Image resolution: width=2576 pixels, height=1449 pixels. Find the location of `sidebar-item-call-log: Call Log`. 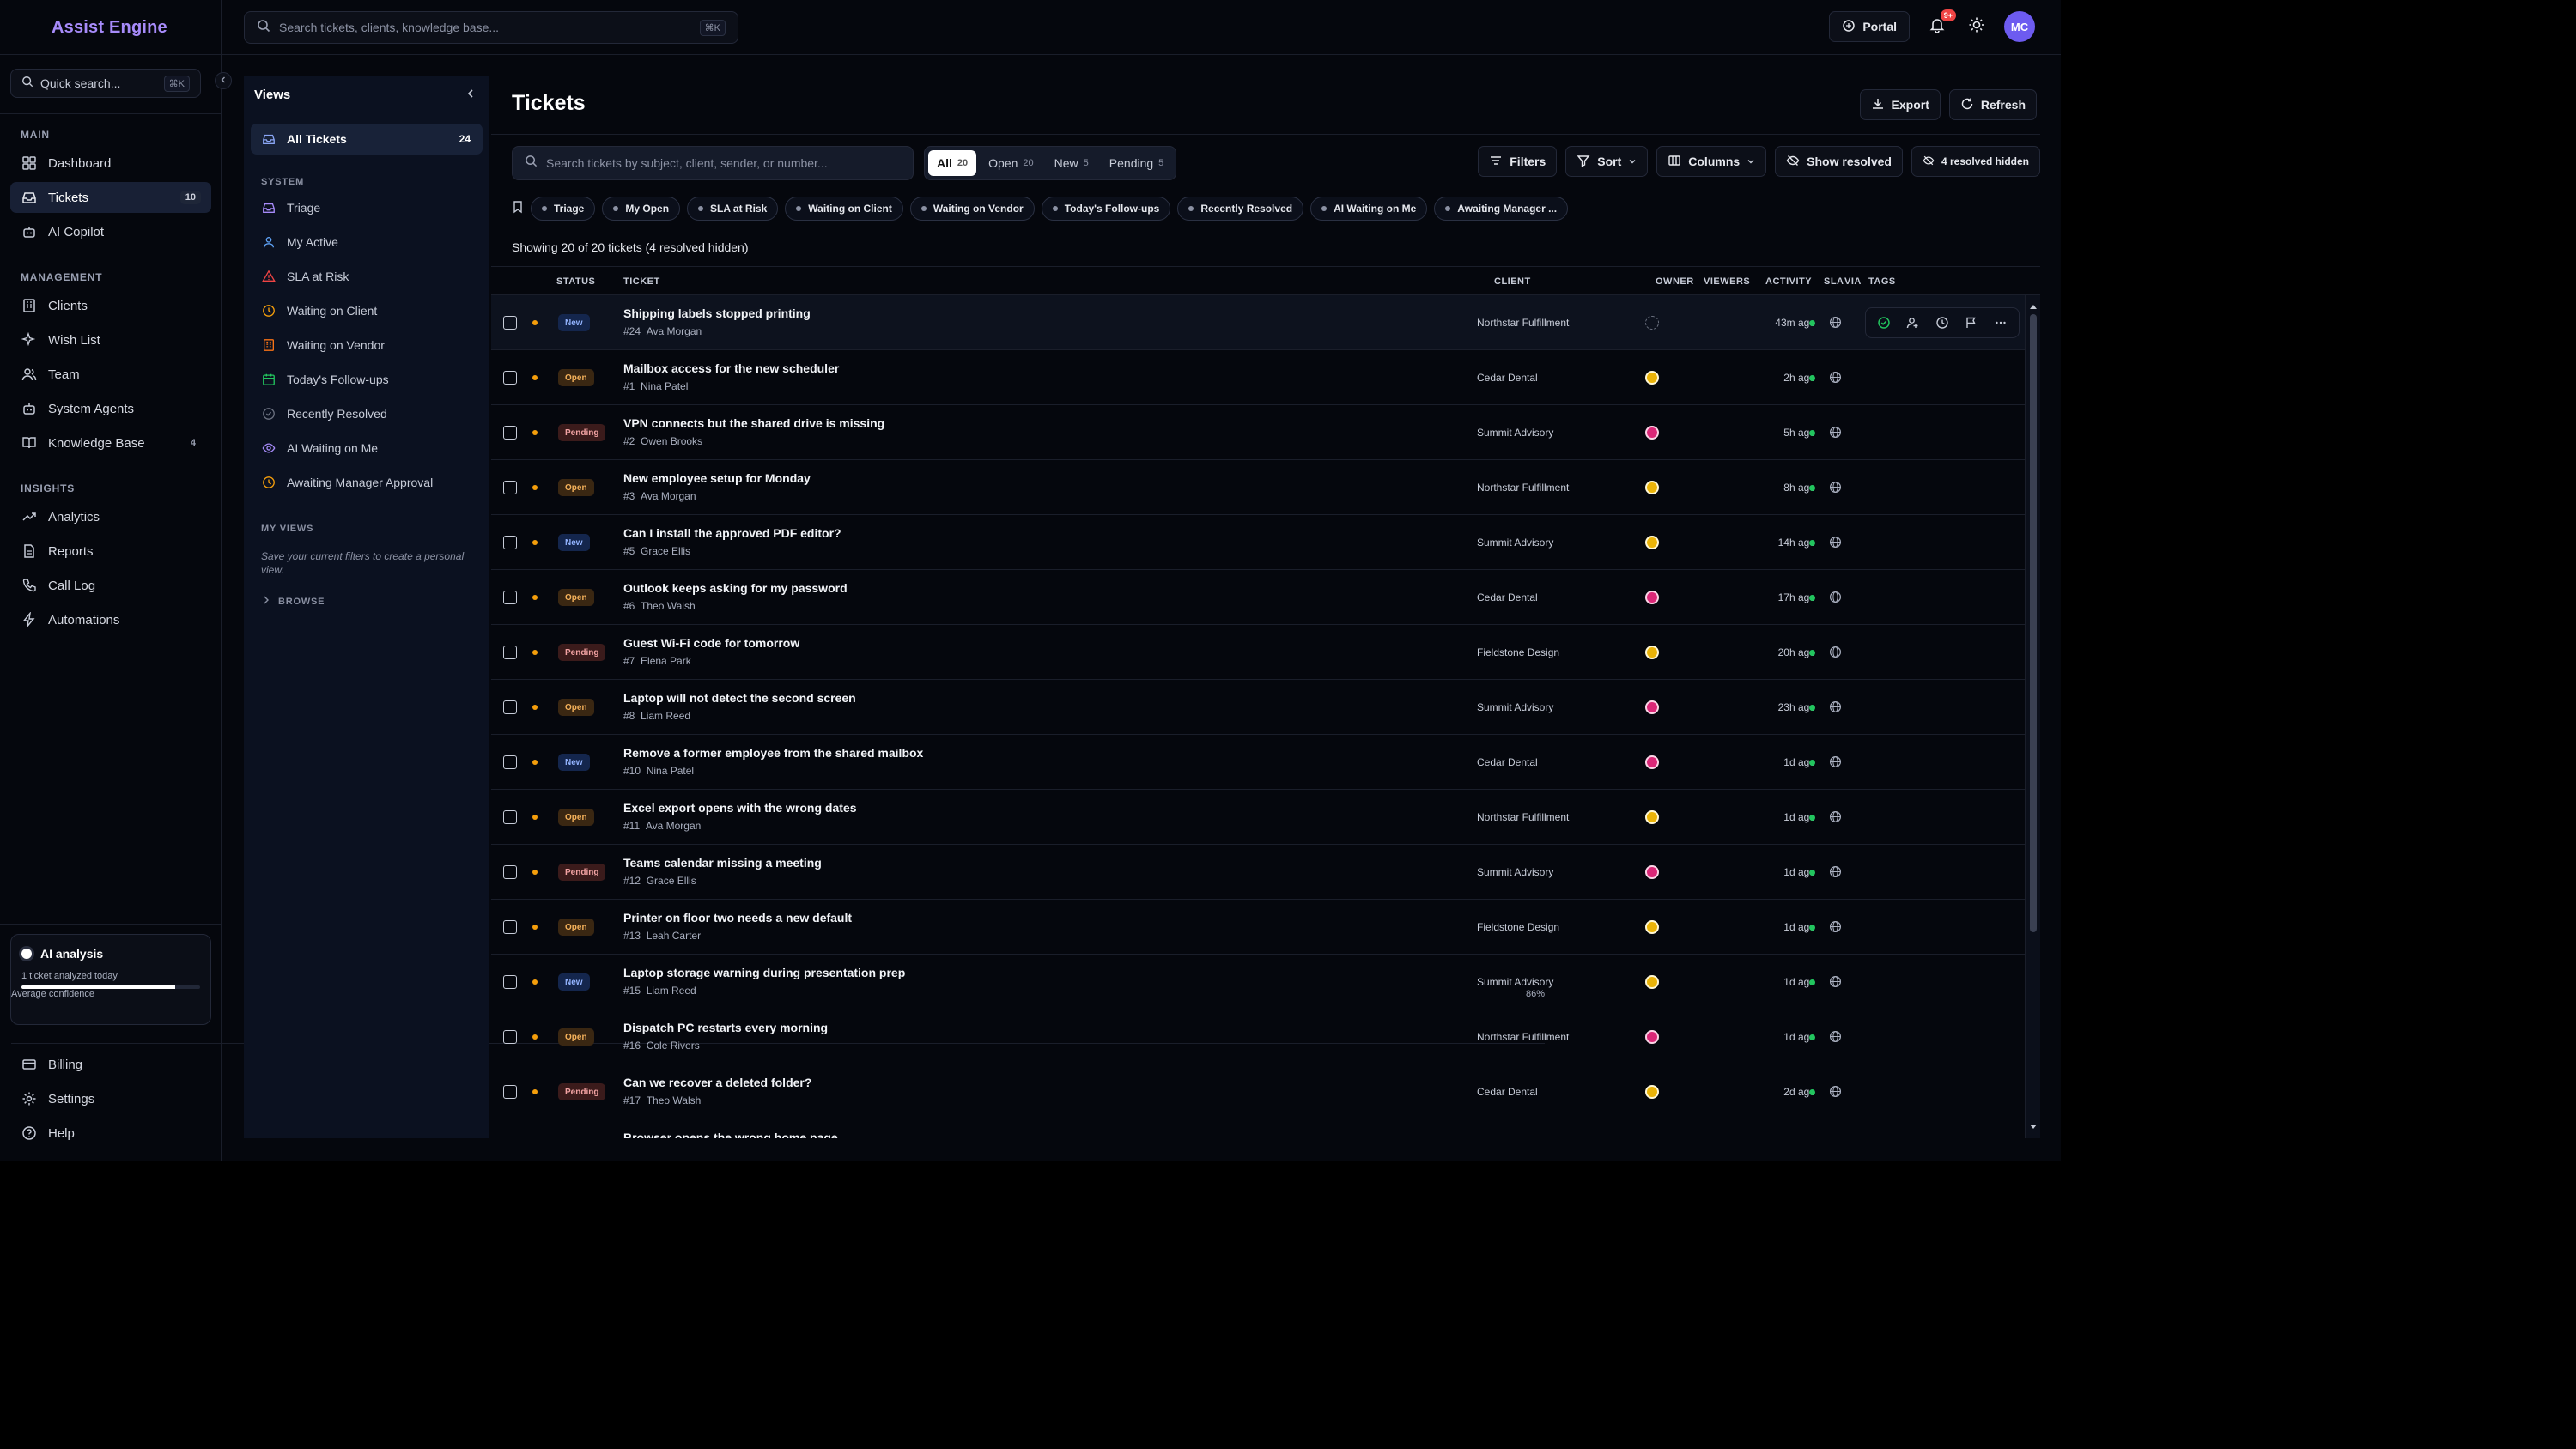

sidebar-item-call-log: Call Log is located at coordinates (111, 585).